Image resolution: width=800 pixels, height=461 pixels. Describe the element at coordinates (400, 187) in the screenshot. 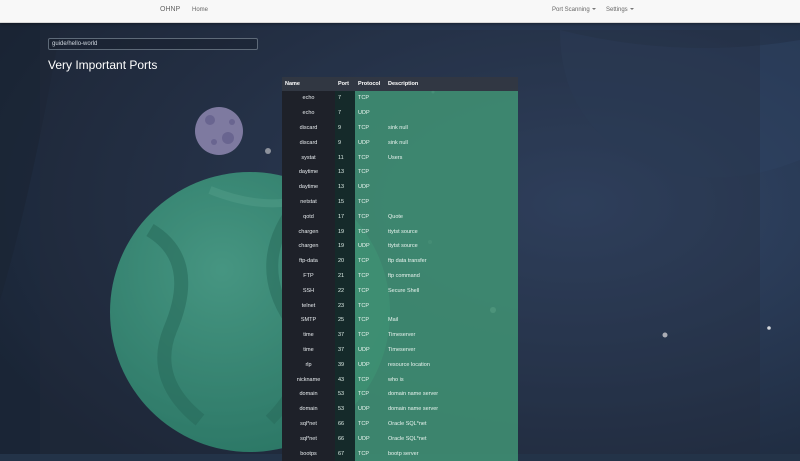

I see `table-row: daytime 13 UDP` at that location.